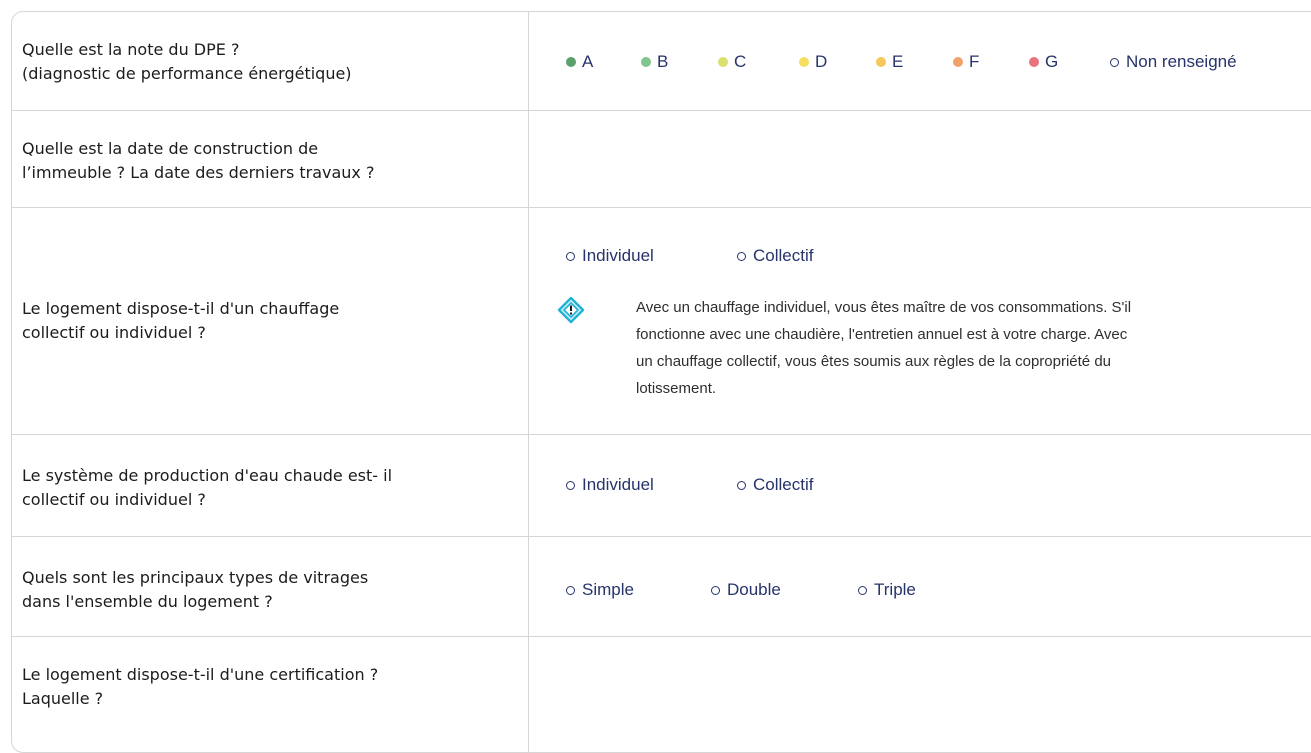 This screenshot has height=753, width=1311. Describe the element at coordinates (898, 61) in the screenshot. I see `option-label: E` at that location.